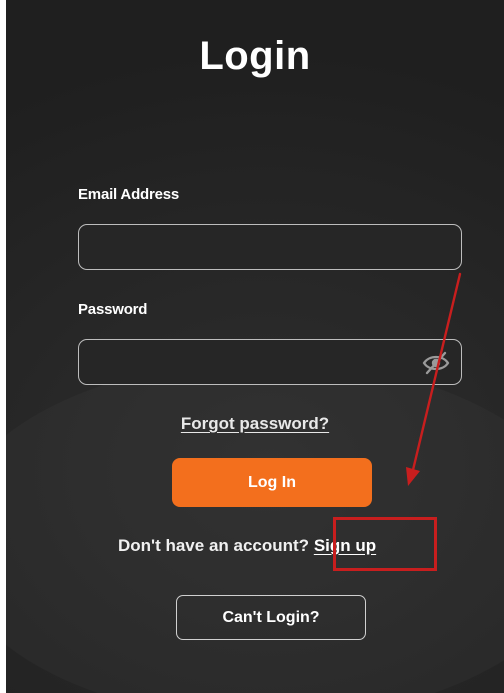 This screenshot has width=504, height=693. What do you see at coordinates (255, 56) in the screenshot?
I see `page-title: Login` at bounding box center [255, 56].